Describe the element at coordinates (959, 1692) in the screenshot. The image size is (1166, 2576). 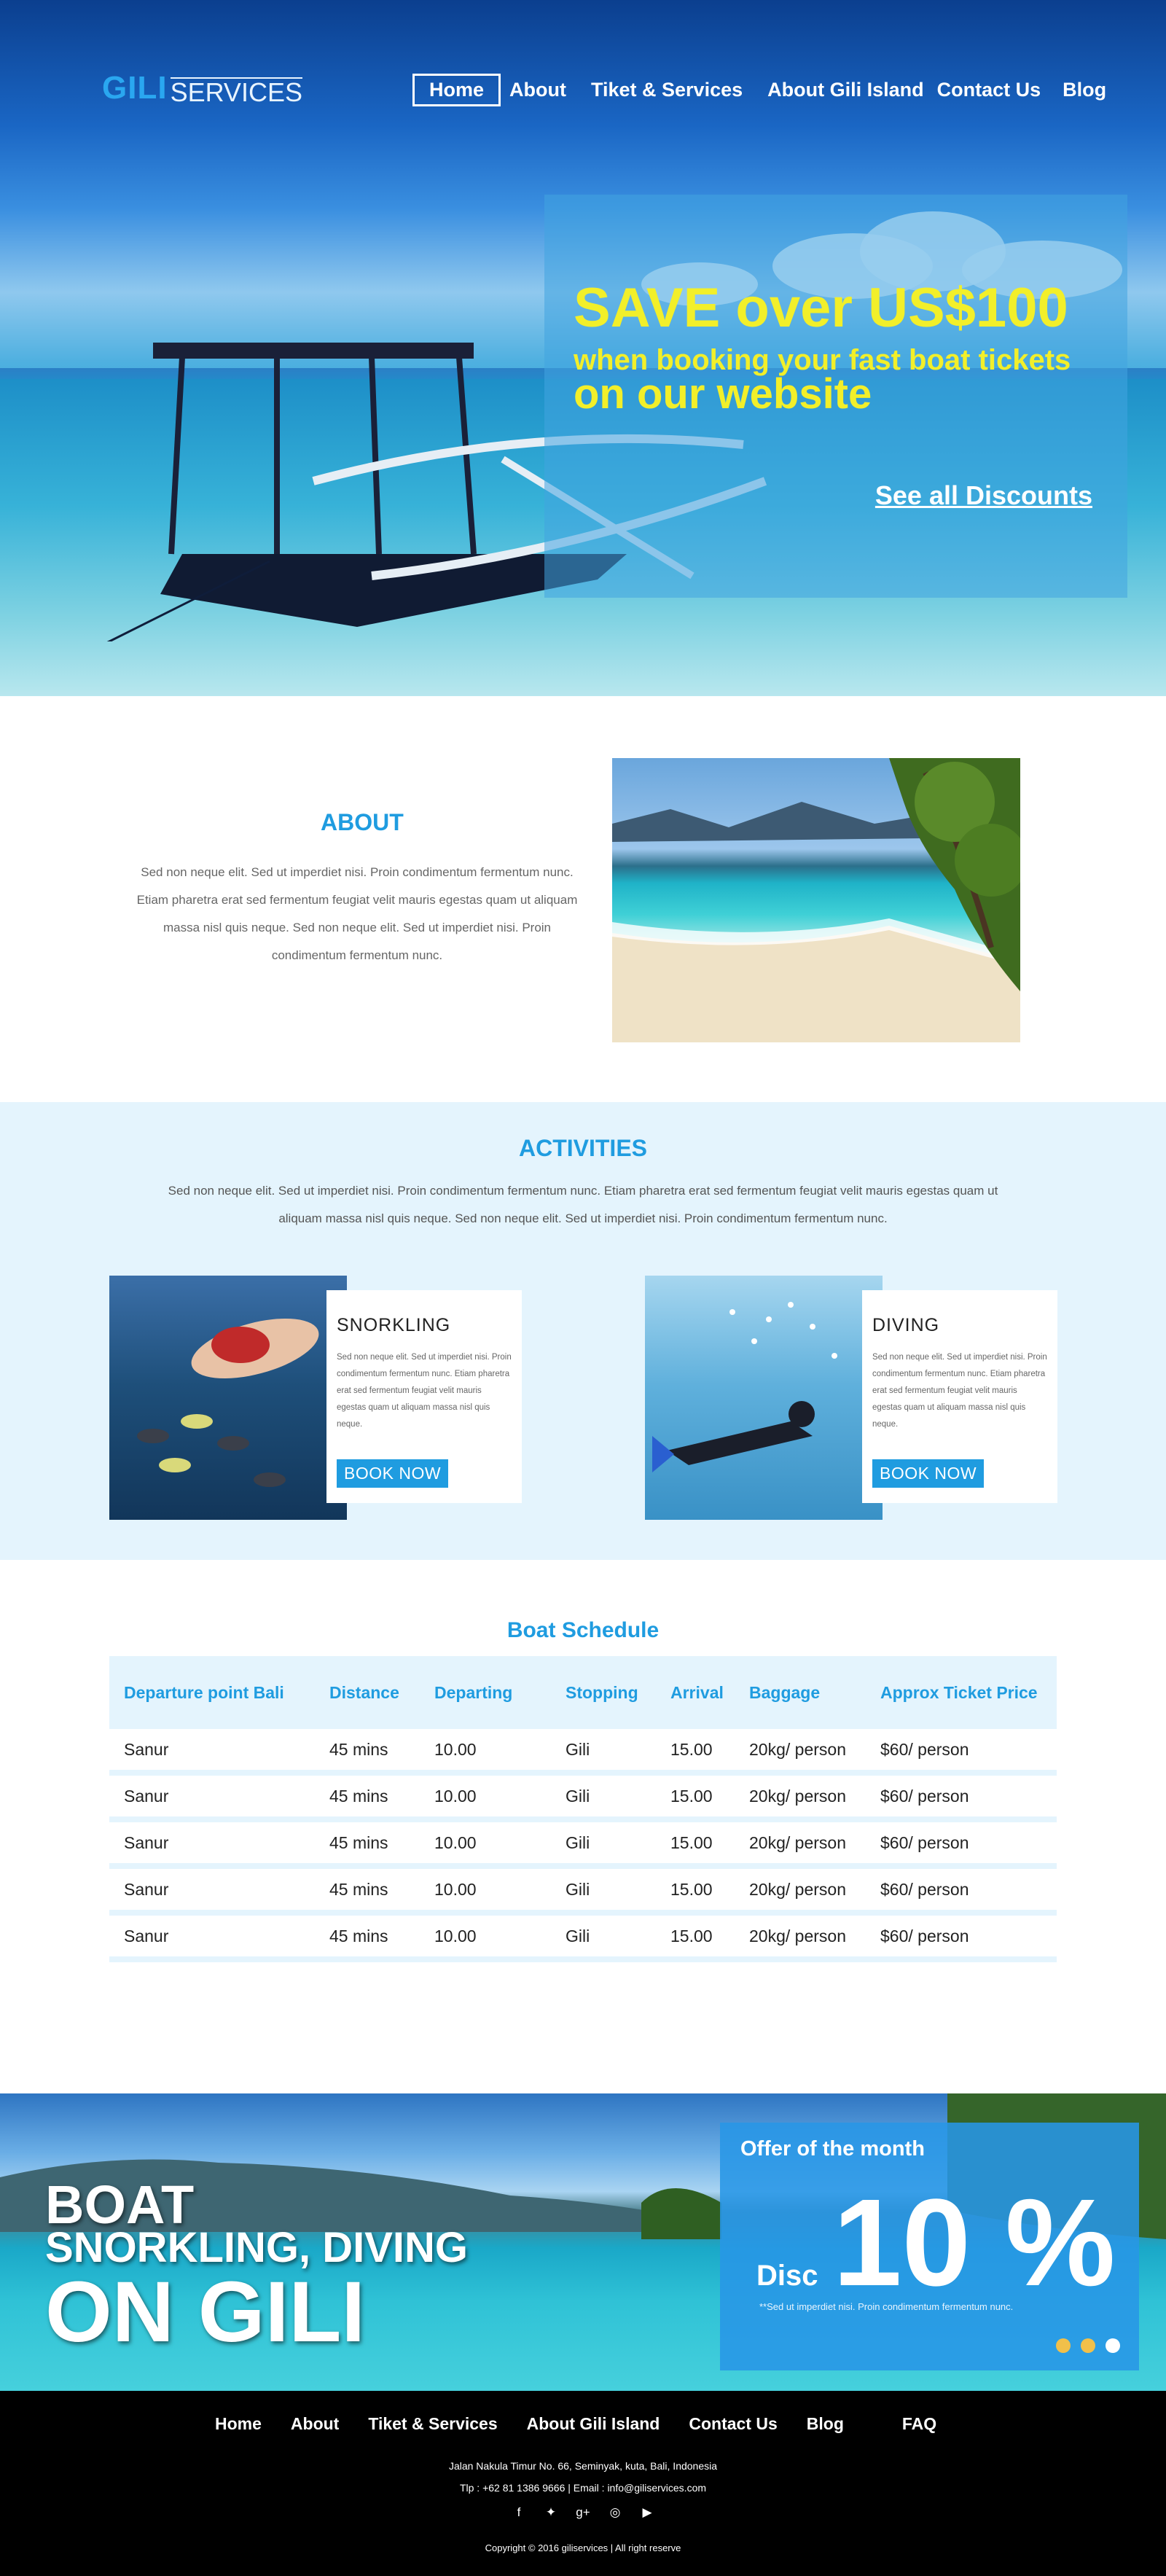
I see `col-price: Approx Ticket Price` at that location.